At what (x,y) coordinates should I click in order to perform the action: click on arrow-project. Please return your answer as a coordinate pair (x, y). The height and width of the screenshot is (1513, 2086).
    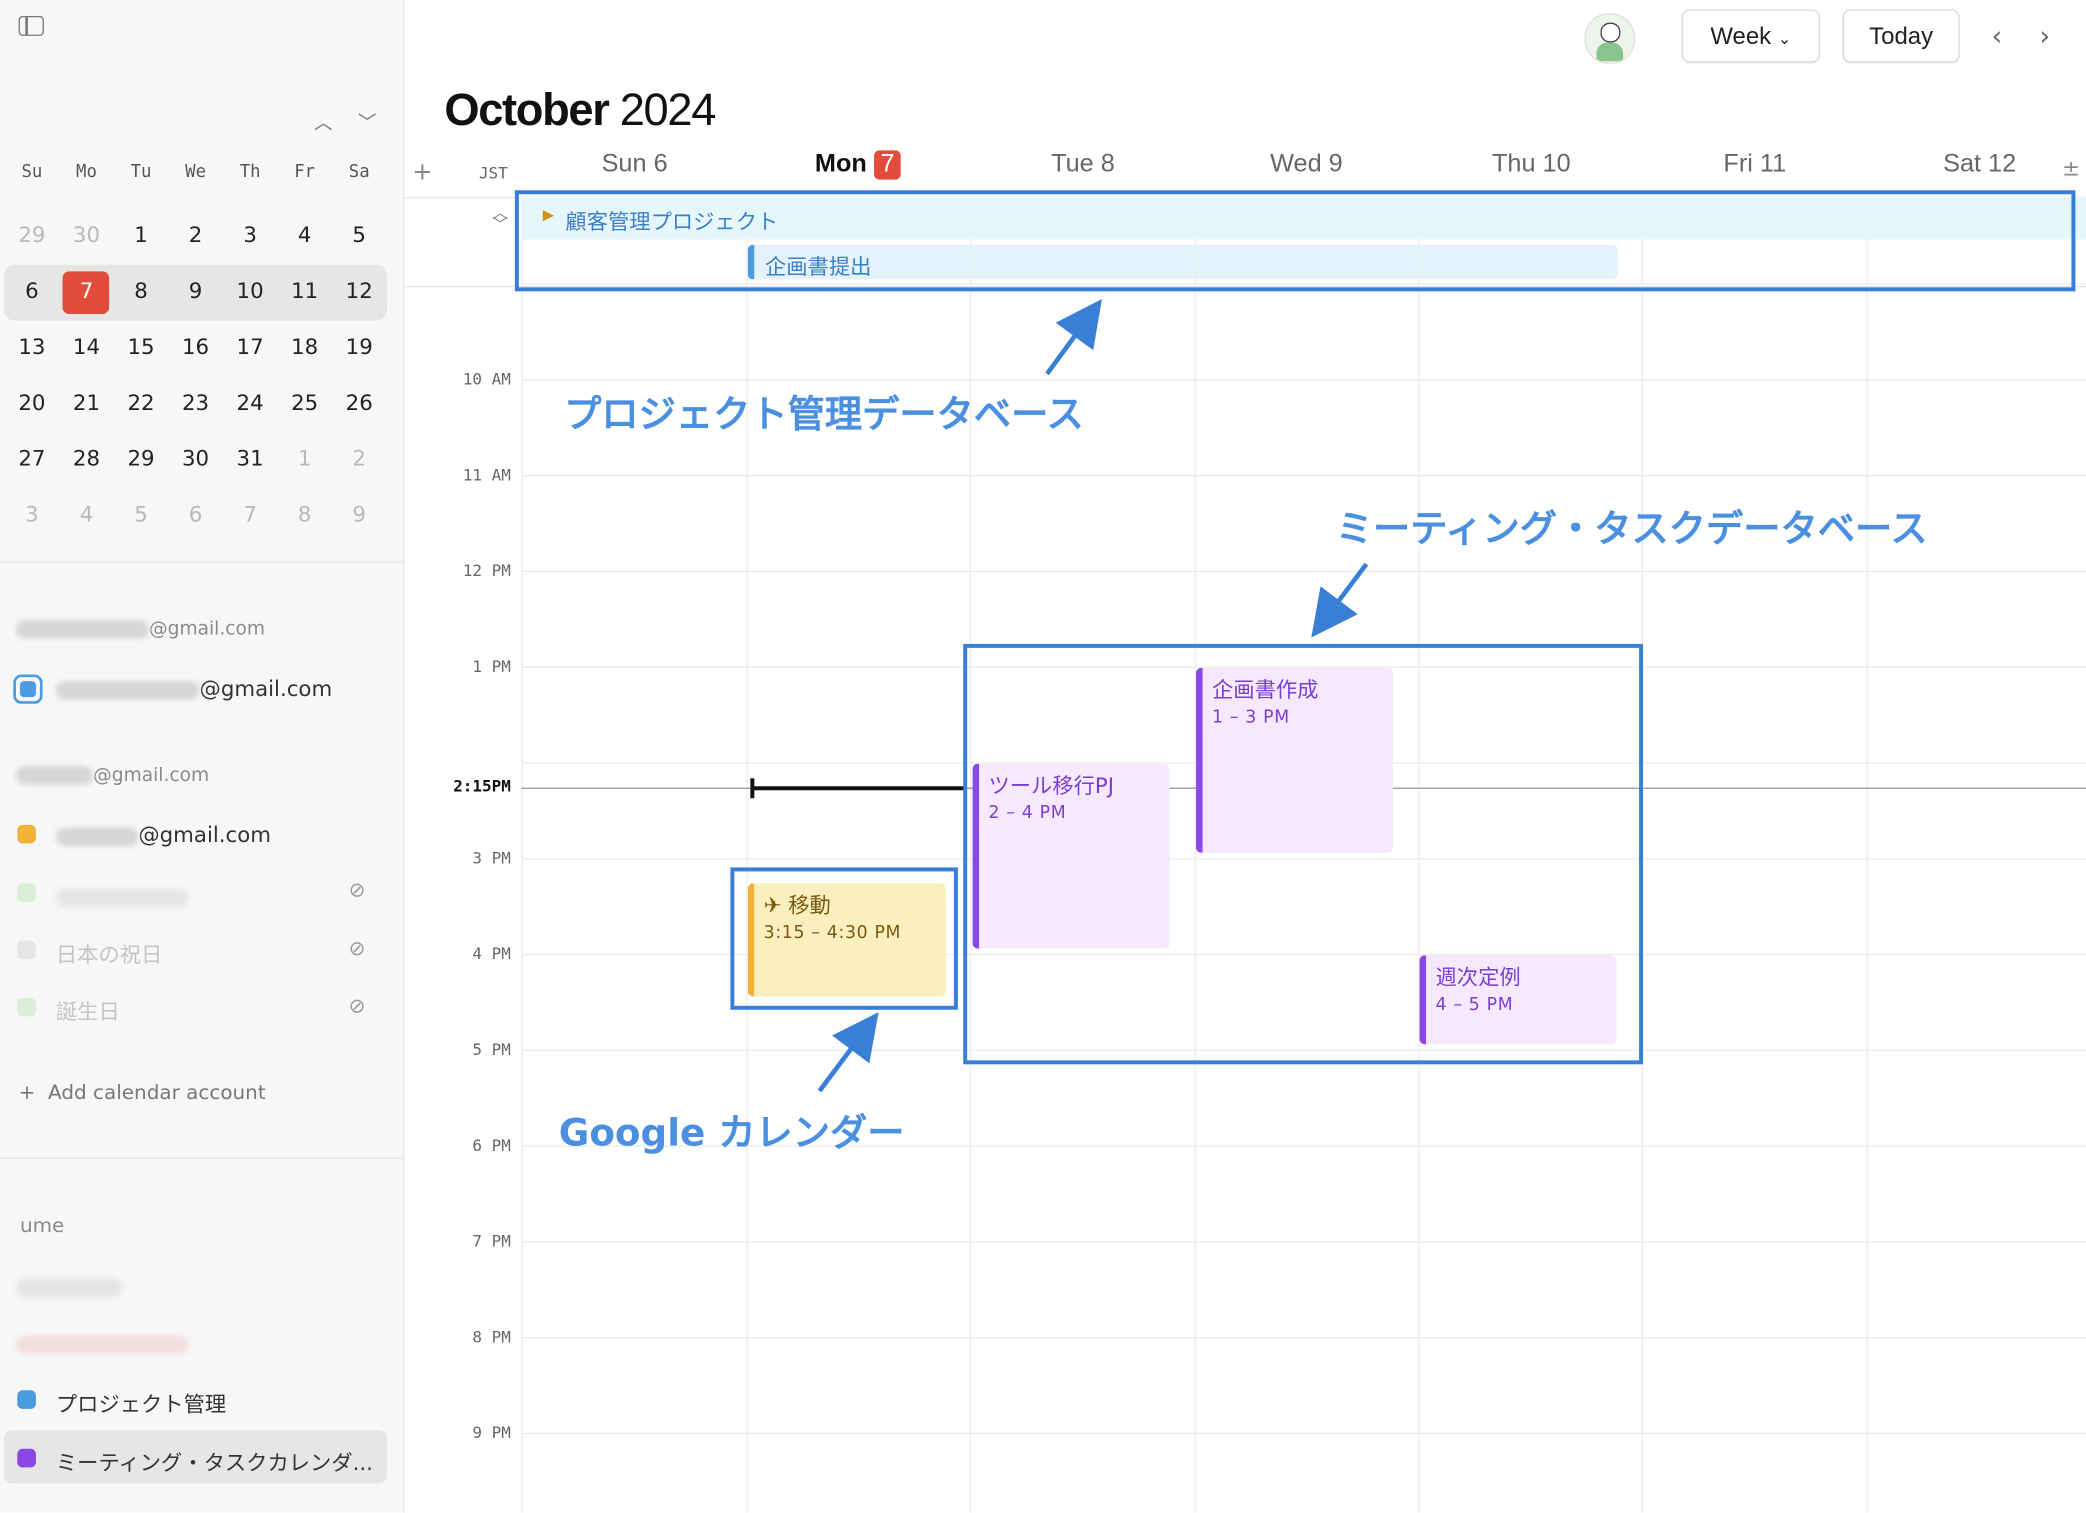
    Looking at the image, I should click on (1073, 337).